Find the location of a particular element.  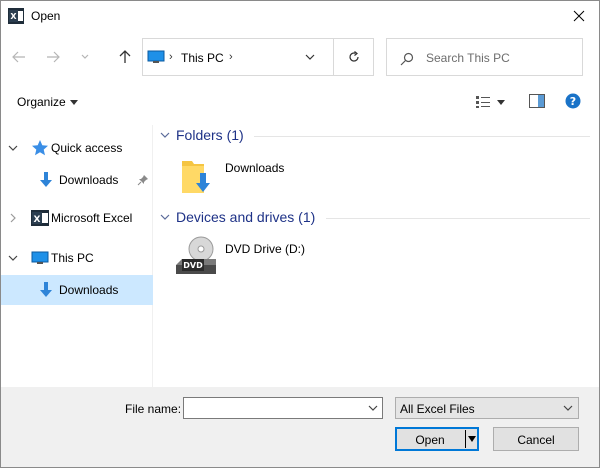

dvd-badge: DVD is located at coordinates (193, 265).